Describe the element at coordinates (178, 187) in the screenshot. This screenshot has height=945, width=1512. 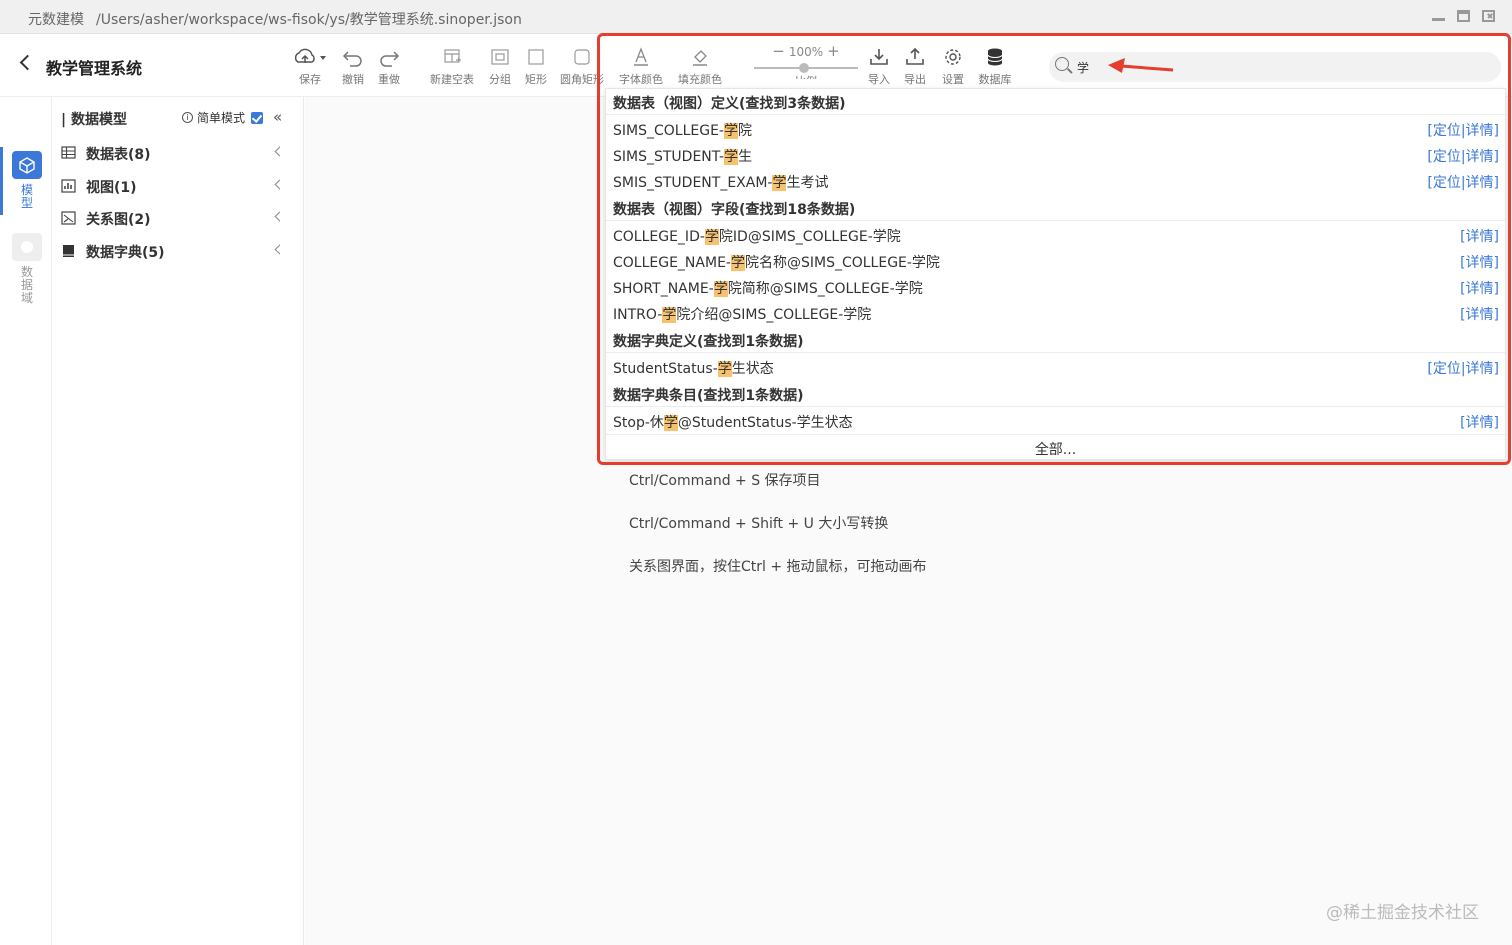
I see `sidebar-item-views: 视图(1)` at that location.